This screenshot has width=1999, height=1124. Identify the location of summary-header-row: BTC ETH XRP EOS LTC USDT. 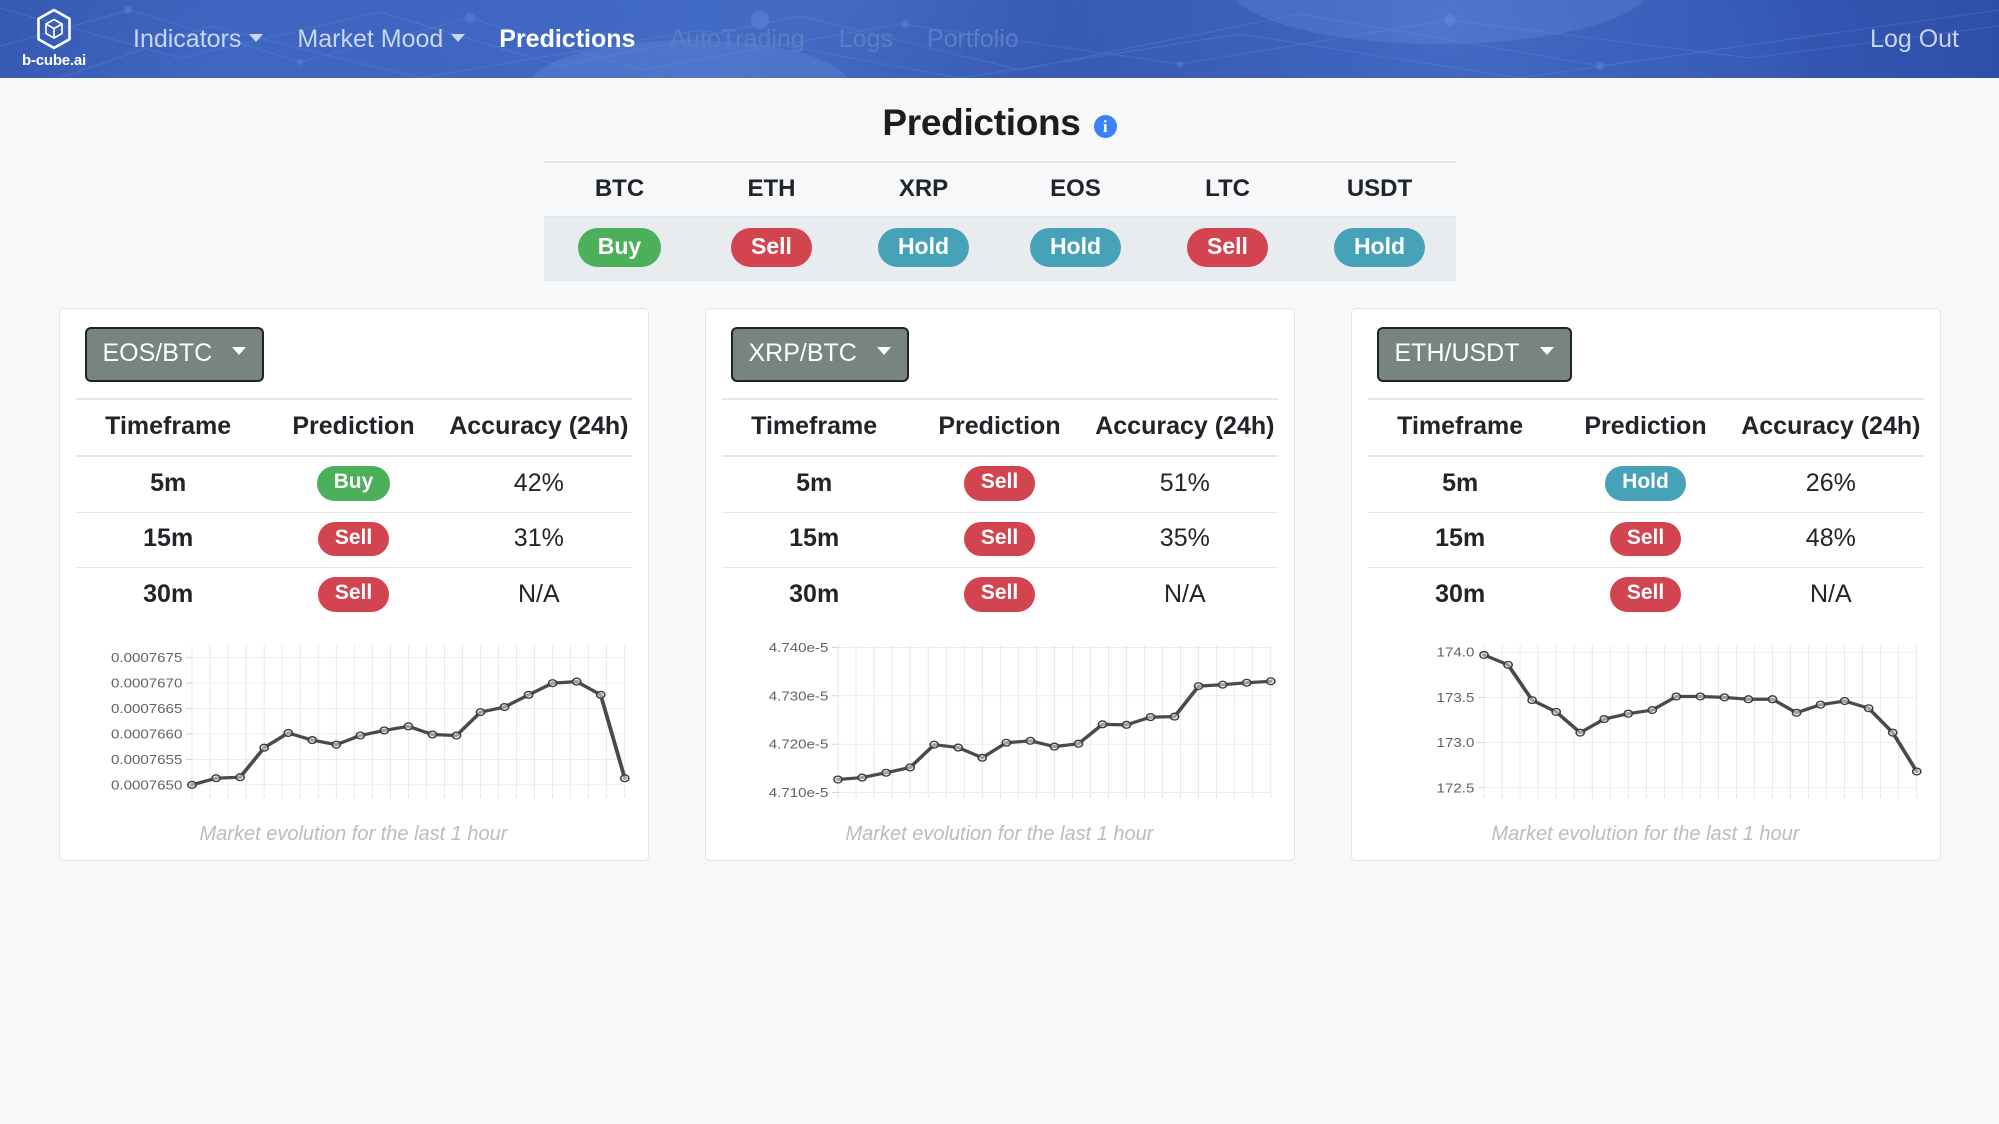
(999, 189).